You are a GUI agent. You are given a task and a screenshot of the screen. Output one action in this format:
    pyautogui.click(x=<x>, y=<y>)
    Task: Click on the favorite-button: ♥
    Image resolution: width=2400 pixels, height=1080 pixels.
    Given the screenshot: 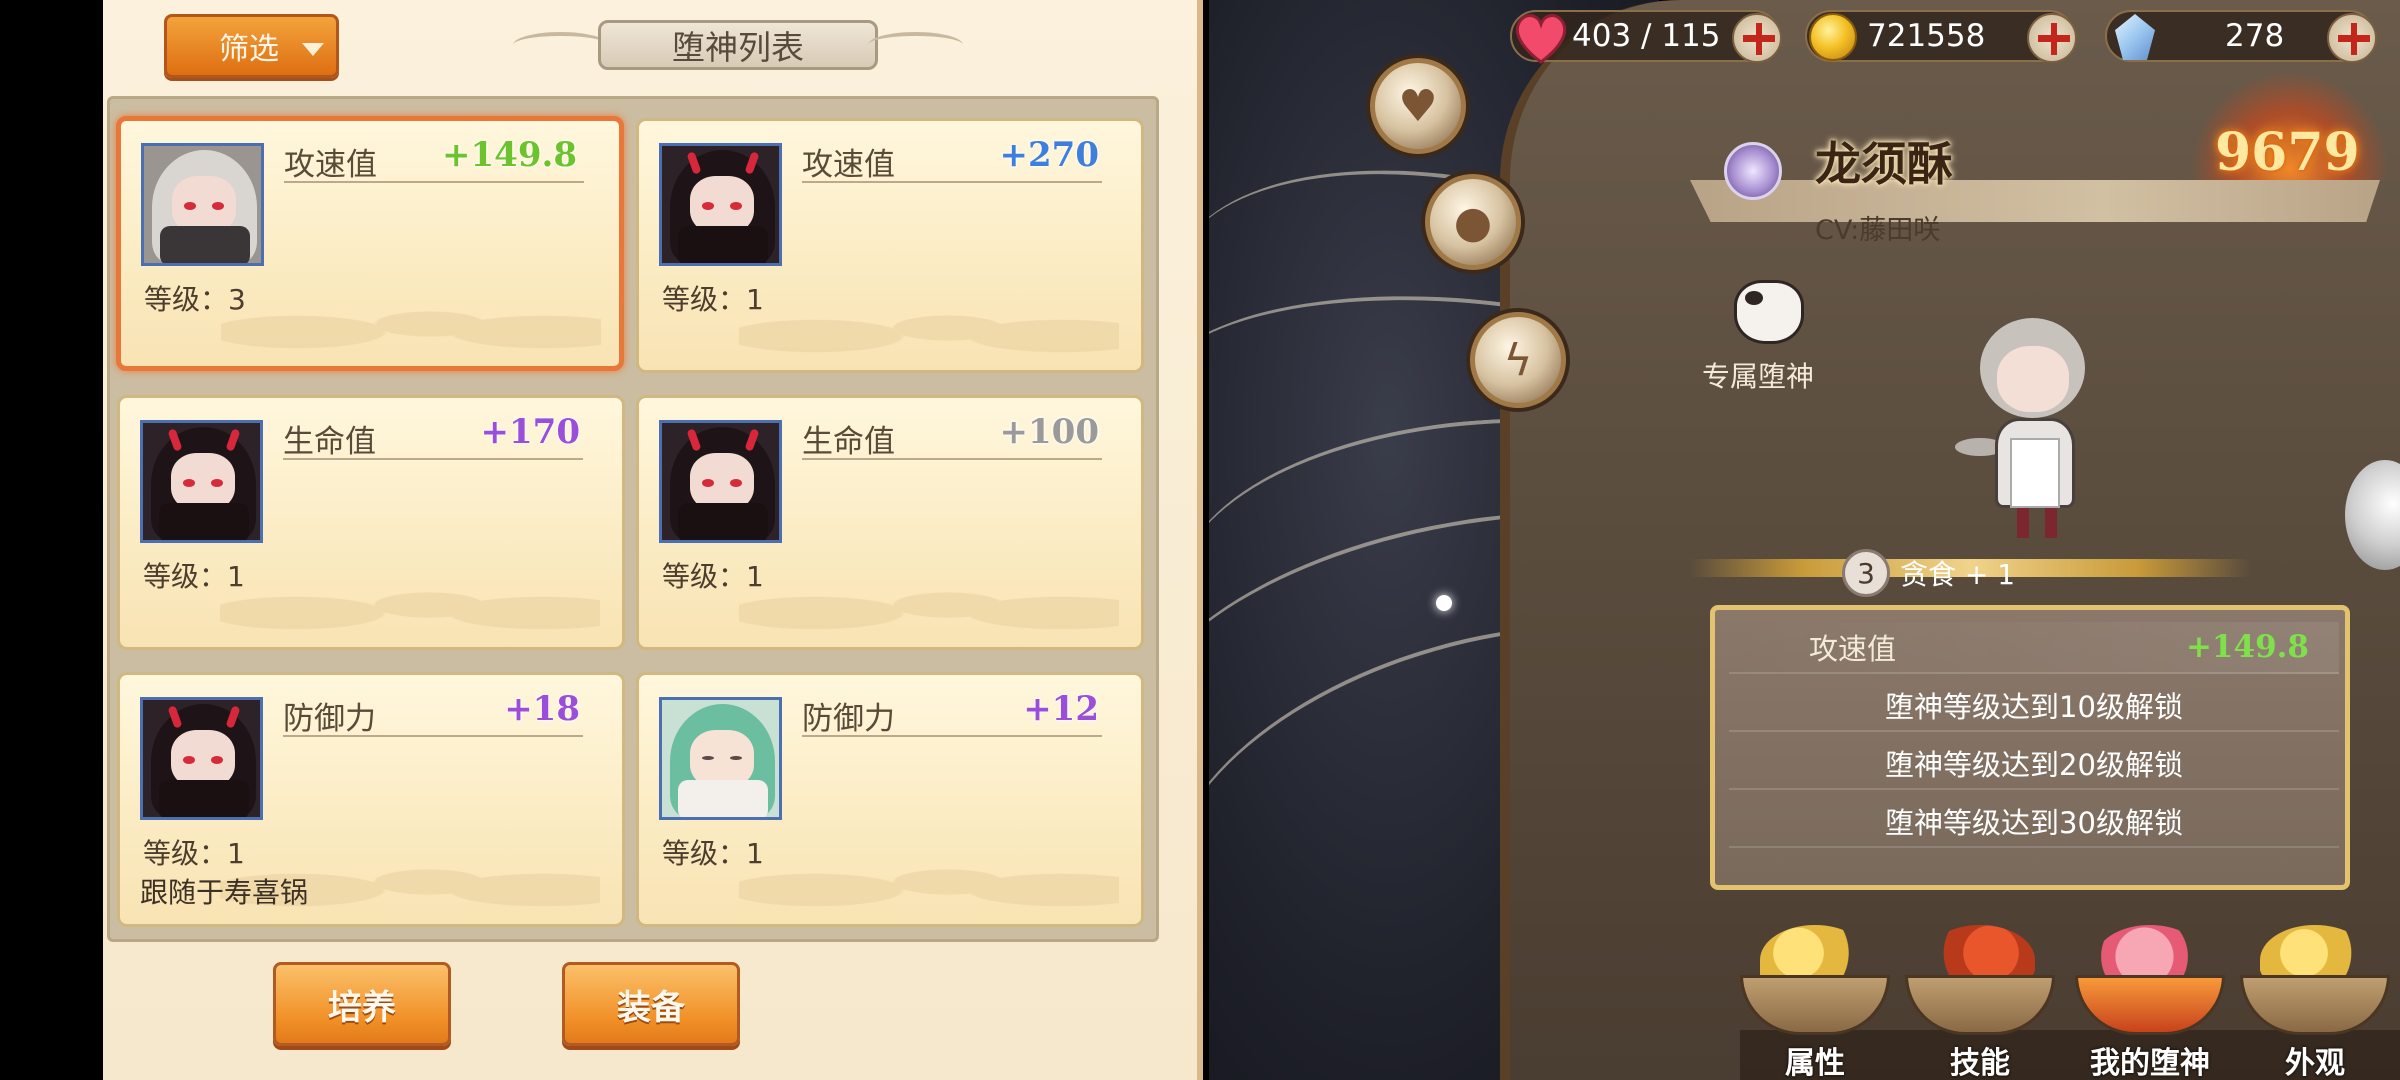 What is the action you would take?
    pyautogui.click(x=1418, y=106)
    